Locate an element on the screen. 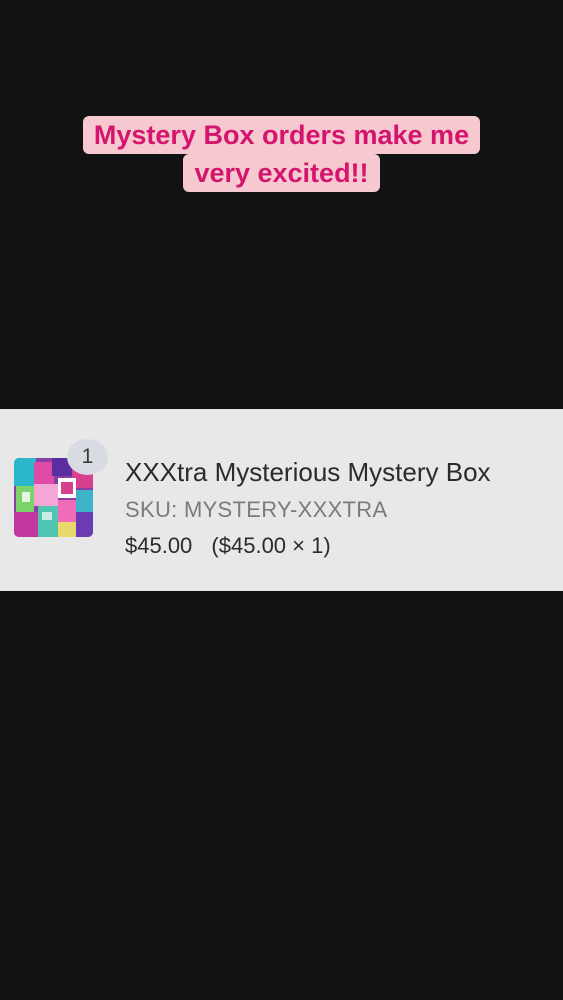 Image resolution: width=563 pixels, height=1000 pixels. unit-price-breakdown: ($45.00 × 1) is located at coordinates (271, 545).